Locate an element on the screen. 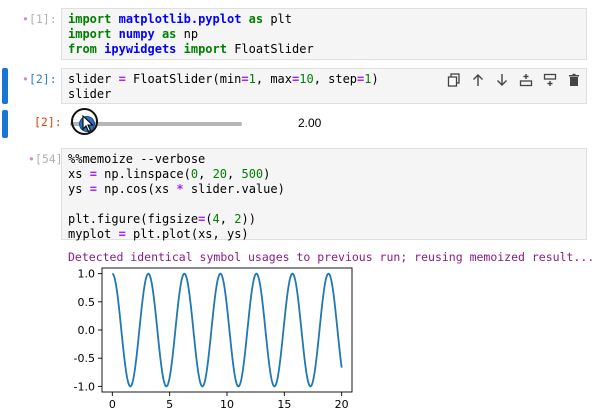  cell-collapser is located at coordinates (5, 86).